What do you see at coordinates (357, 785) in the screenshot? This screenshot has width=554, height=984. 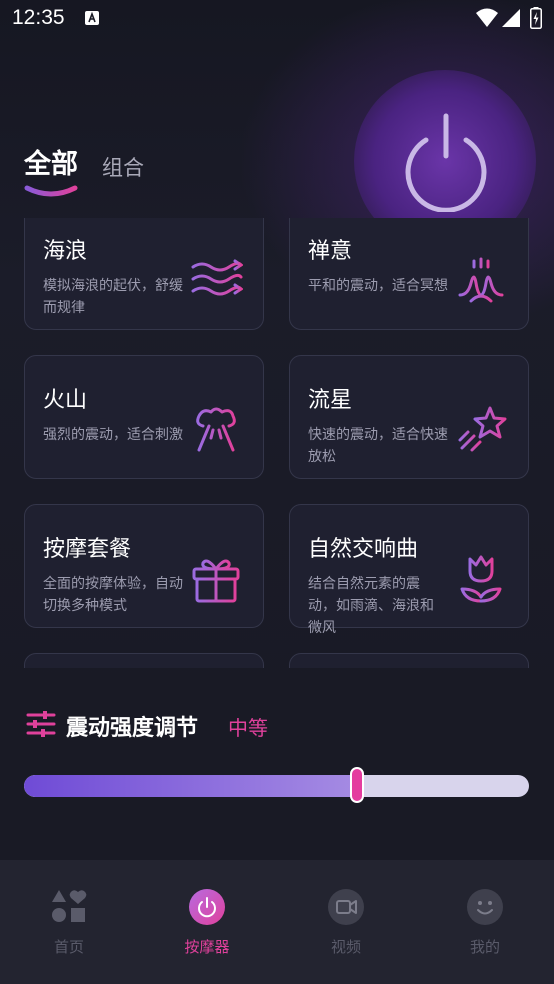 I see `intensity-slider-thumb` at bounding box center [357, 785].